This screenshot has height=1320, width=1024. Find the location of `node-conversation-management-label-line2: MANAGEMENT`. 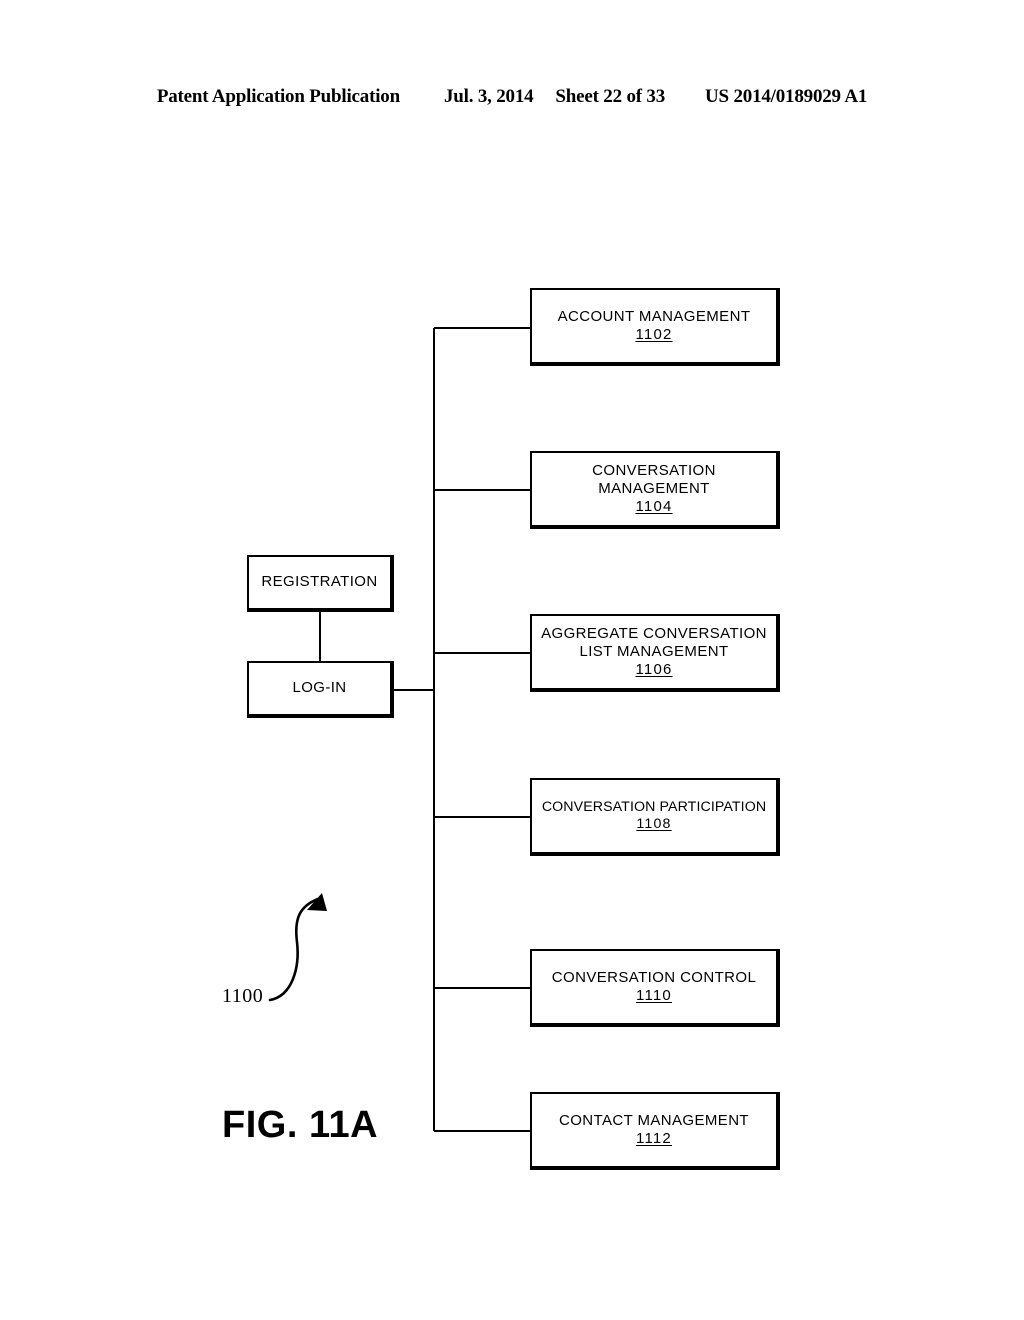

node-conversation-management-label-line2: MANAGEMENT is located at coordinates (654, 488).